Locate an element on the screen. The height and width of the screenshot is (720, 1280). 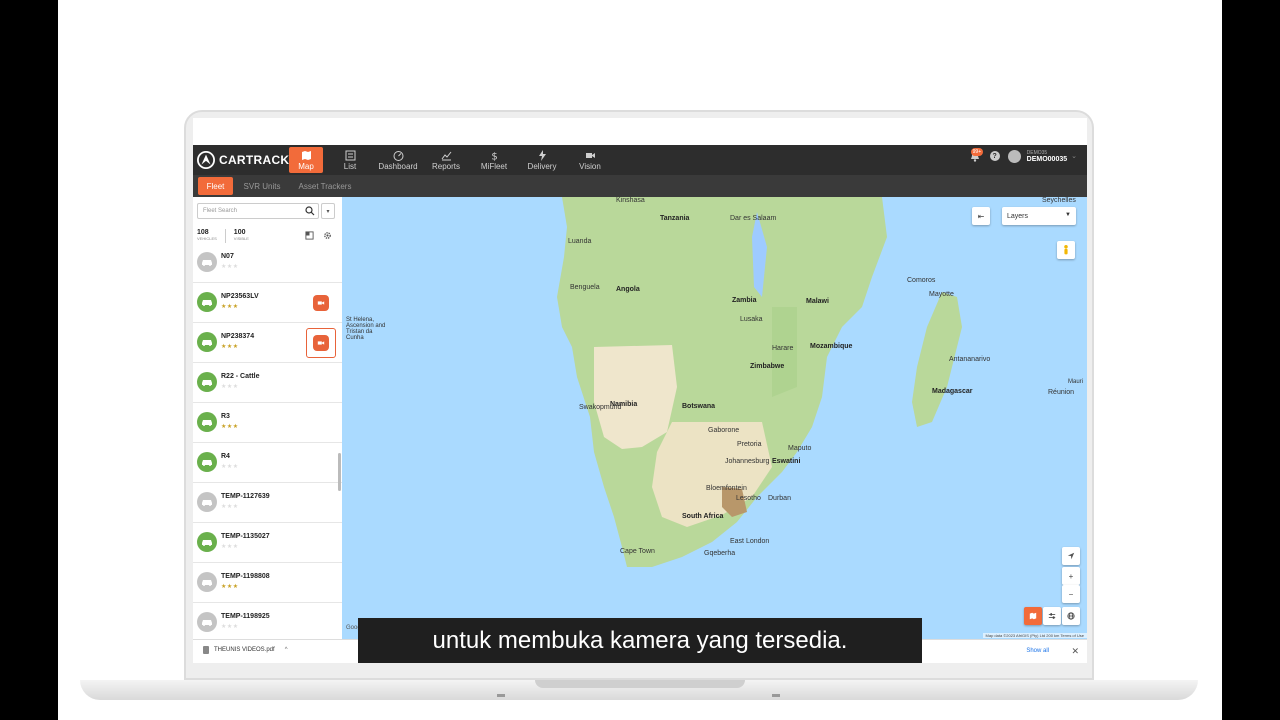
cartrack-logo-text: CARTRACK is located at coordinates (254, 160).